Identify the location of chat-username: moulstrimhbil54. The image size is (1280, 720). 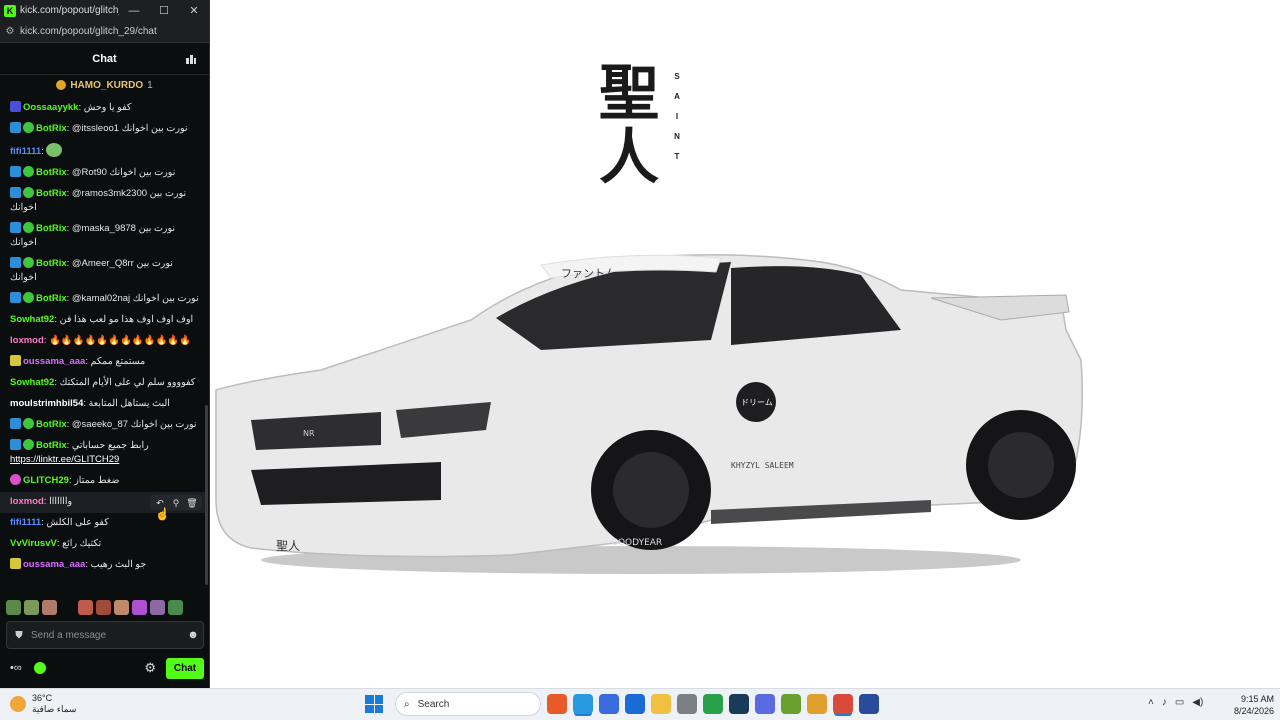
(46, 403).